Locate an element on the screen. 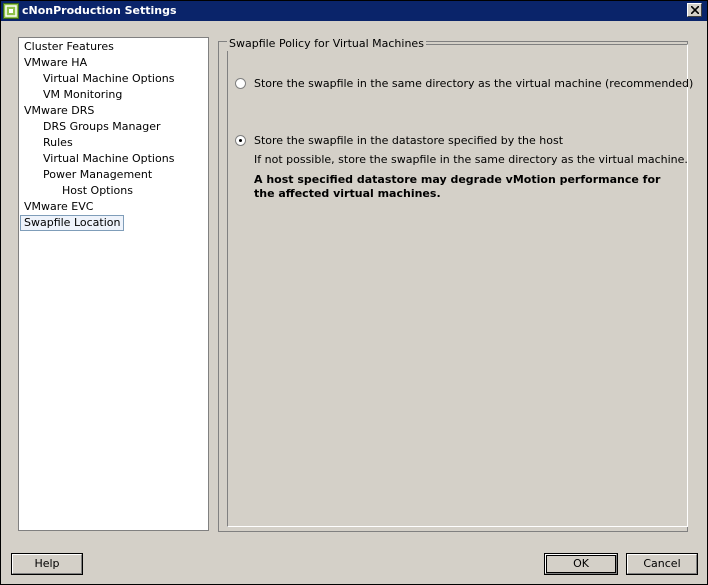  ok-button-label: OK is located at coordinates (581, 564).